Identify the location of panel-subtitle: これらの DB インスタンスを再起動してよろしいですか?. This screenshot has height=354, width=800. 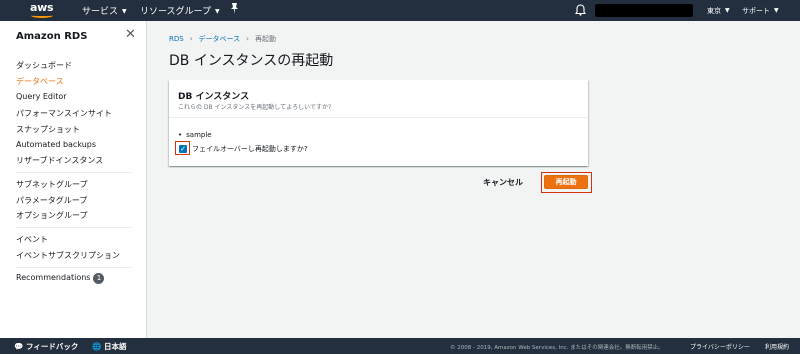
(255, 107).